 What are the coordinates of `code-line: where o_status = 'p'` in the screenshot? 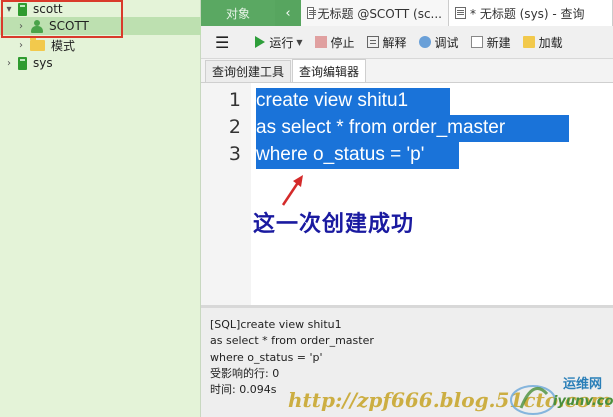 It's located at (340, 154).